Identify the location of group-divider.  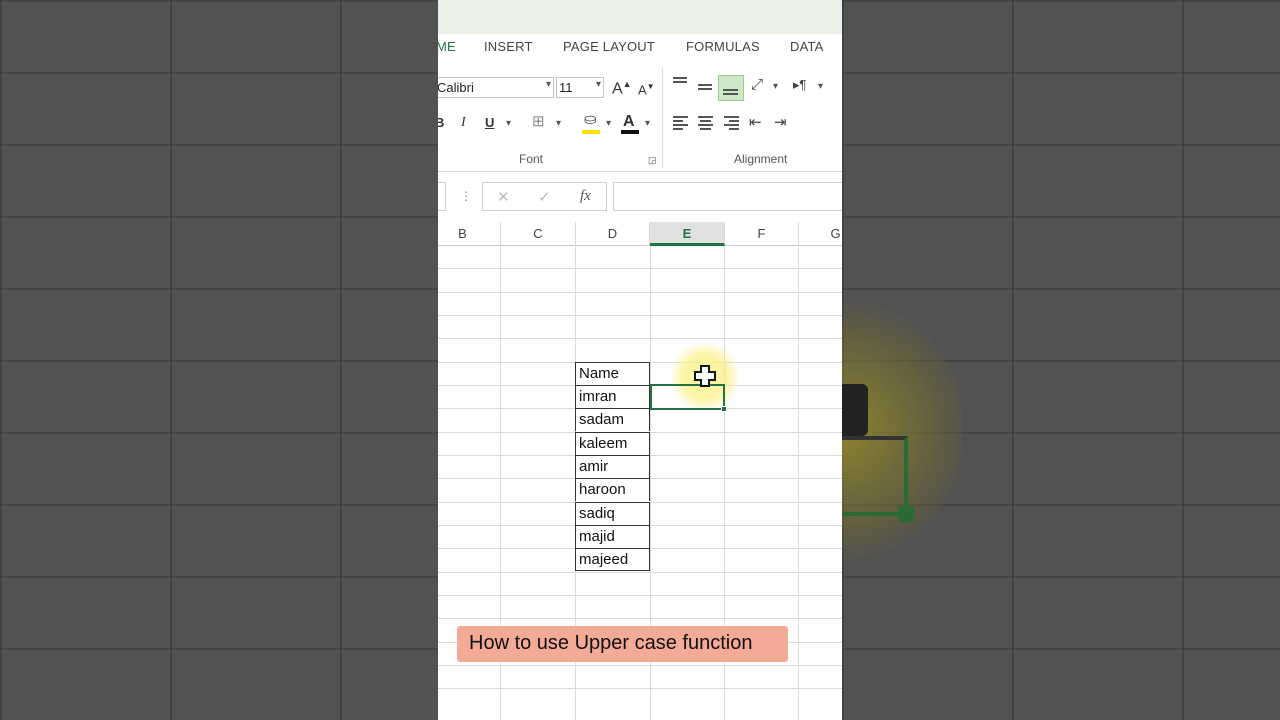
(662, 118).